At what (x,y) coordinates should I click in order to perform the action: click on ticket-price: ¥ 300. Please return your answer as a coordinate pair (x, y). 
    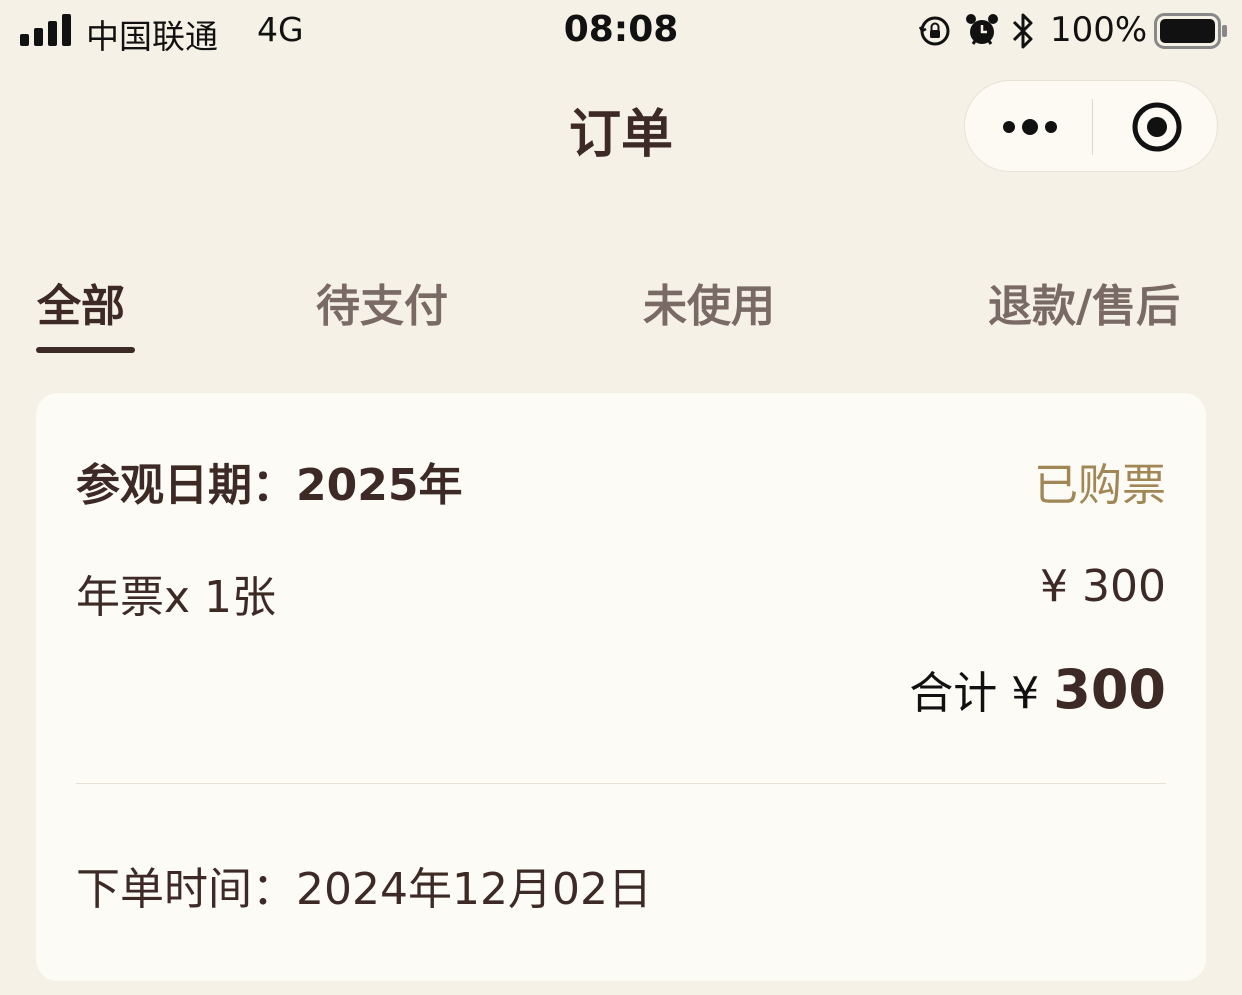
    Looking at the image, I should click on (1103, 586).